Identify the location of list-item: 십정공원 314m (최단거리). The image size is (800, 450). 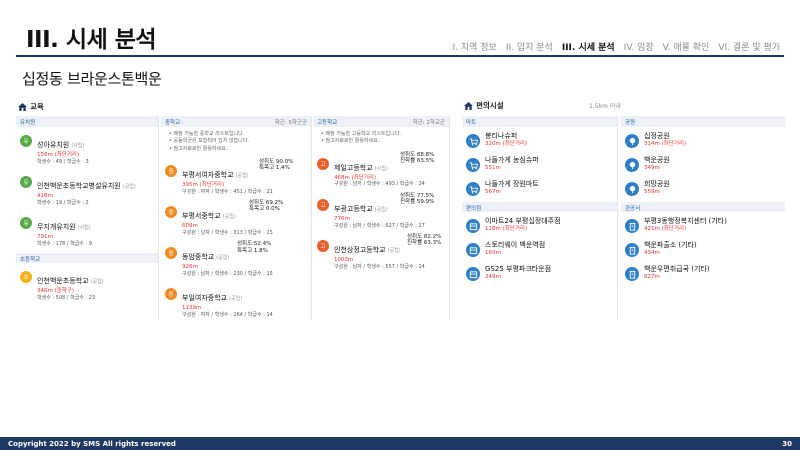
(703, 139).